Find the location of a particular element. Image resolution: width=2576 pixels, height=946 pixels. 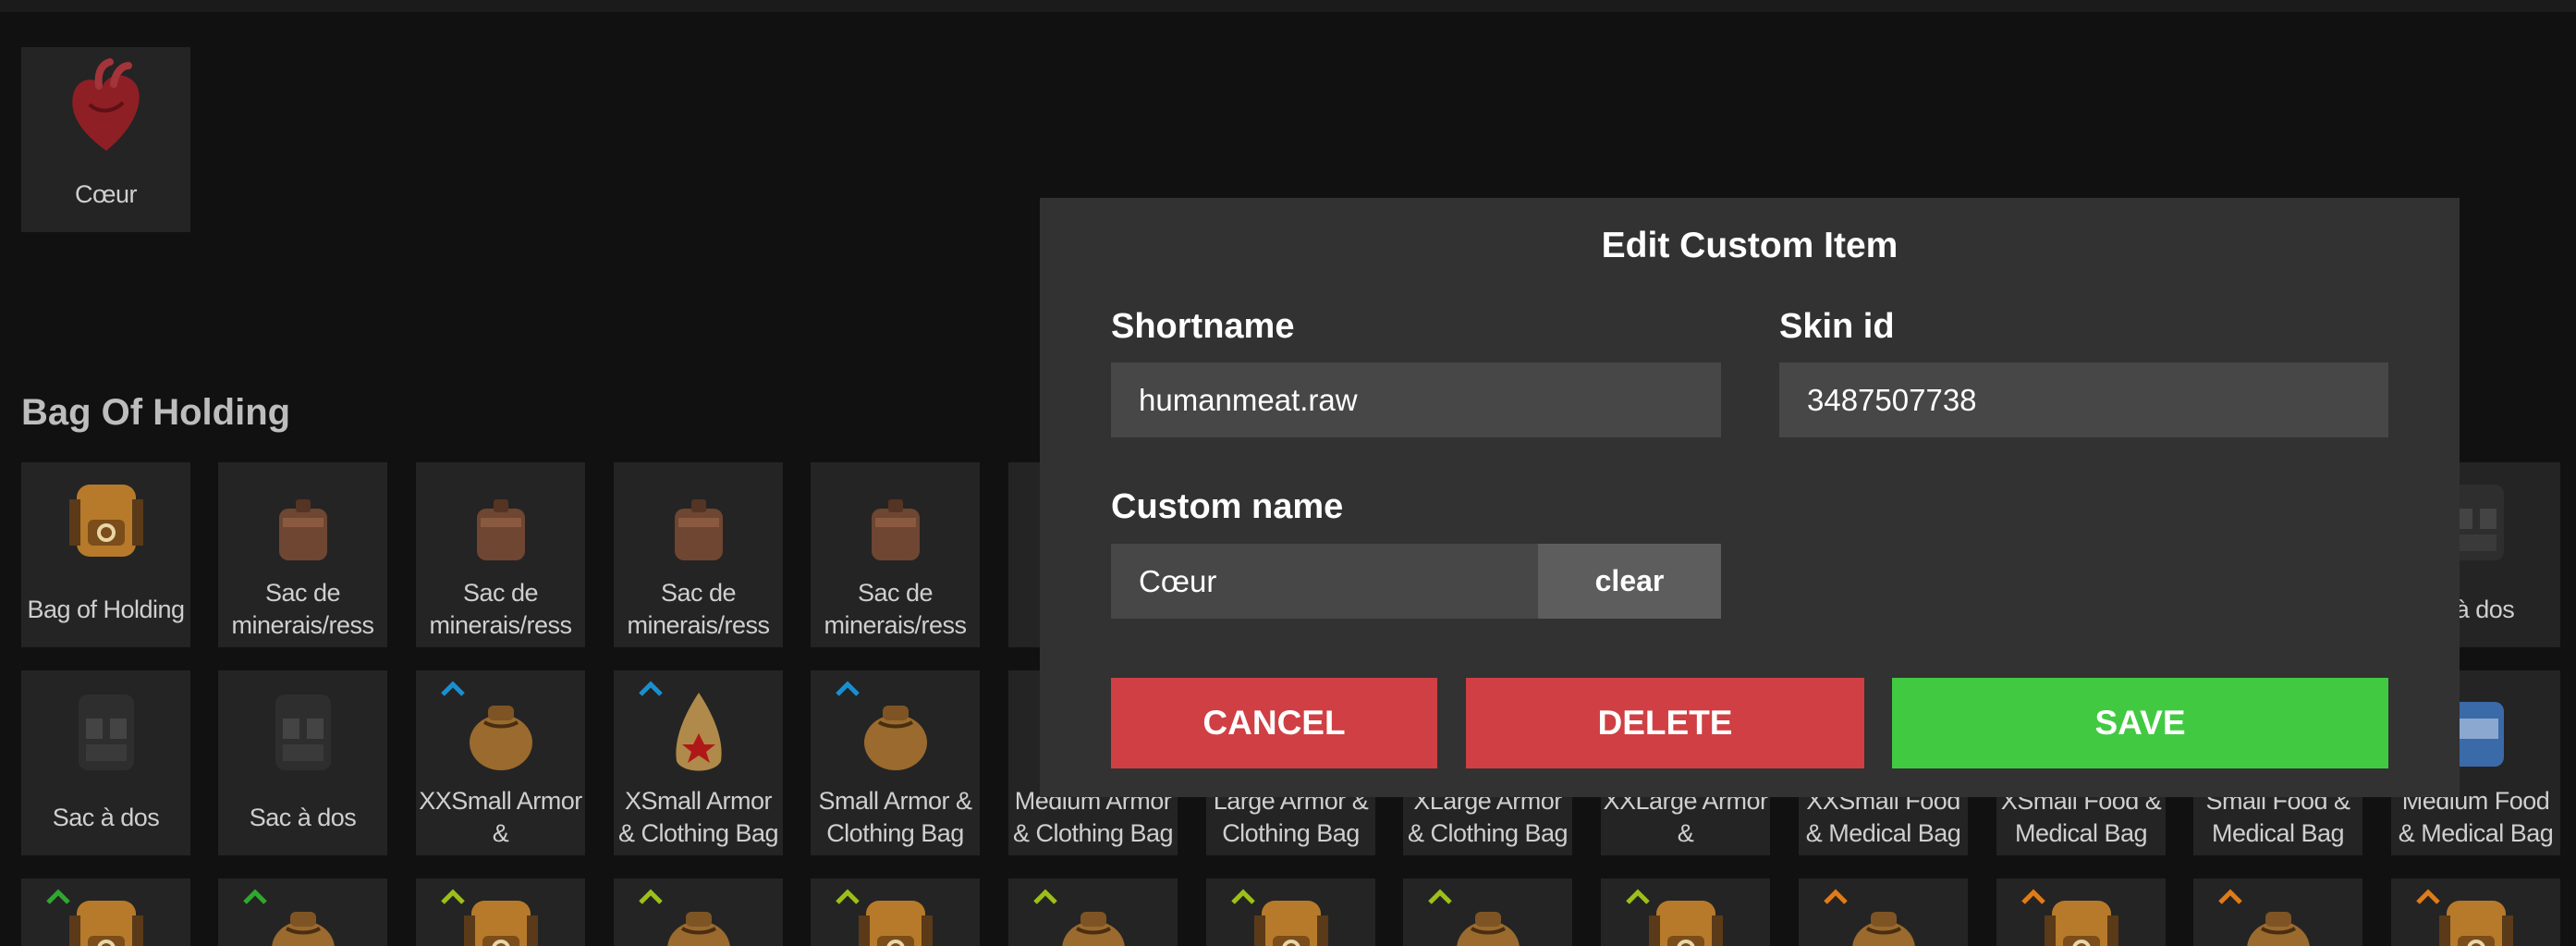

section-title: Bag Of Holding is located at coordinates (156, 412).